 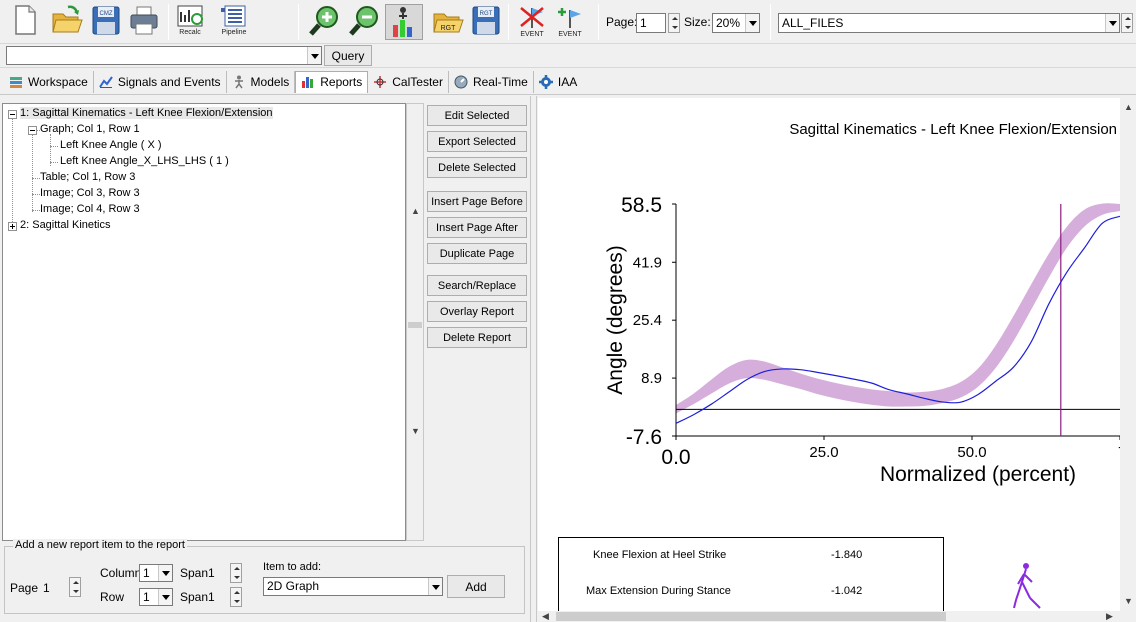 I want to click on span-row-spinner, so click(x=236, y=597).